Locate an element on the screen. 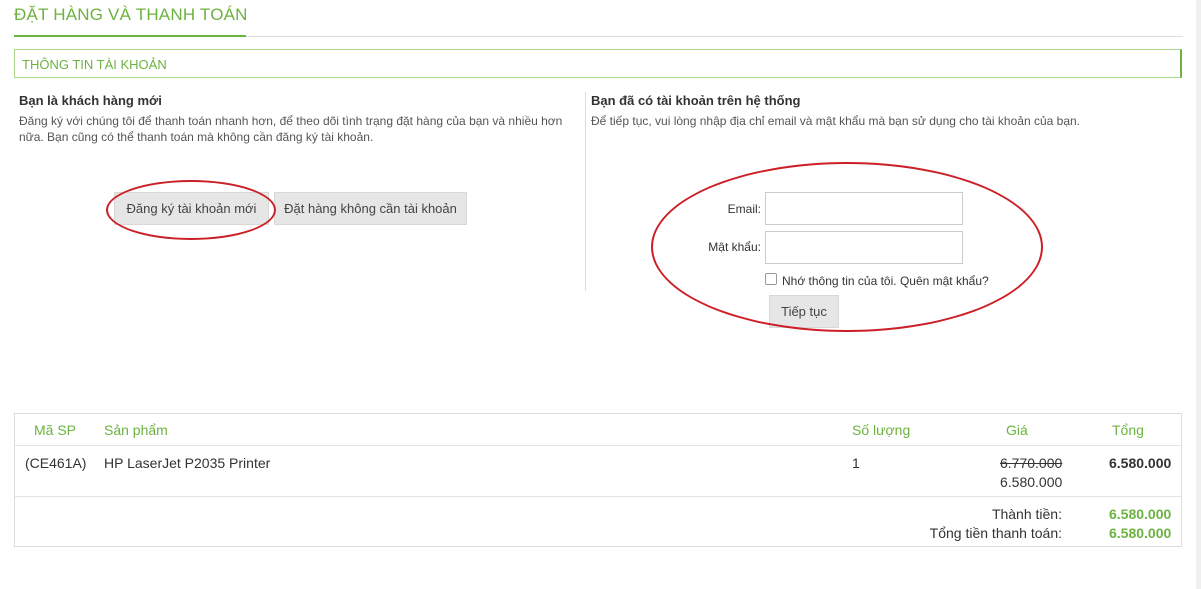 This screenshot has width=1201, height=589. existing-customer-heading: Bạn đã có tài khoản trên hệ thống is located at coordinates (696, 100).